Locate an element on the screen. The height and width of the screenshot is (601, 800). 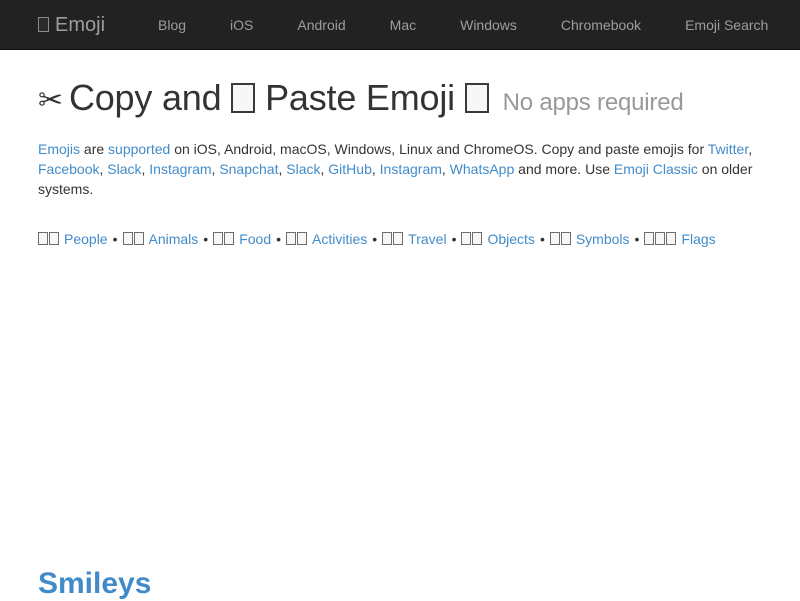
link-emojis: Emojis is located at coordinates (59, 149).